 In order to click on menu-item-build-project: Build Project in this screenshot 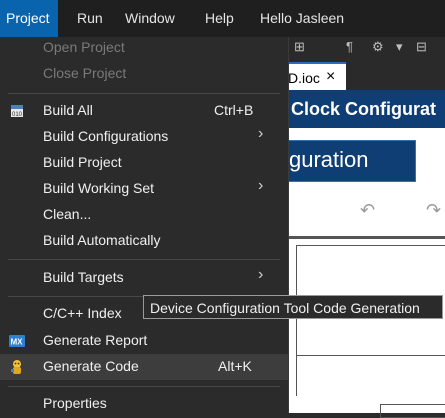, I will do `click(144, 163)`.